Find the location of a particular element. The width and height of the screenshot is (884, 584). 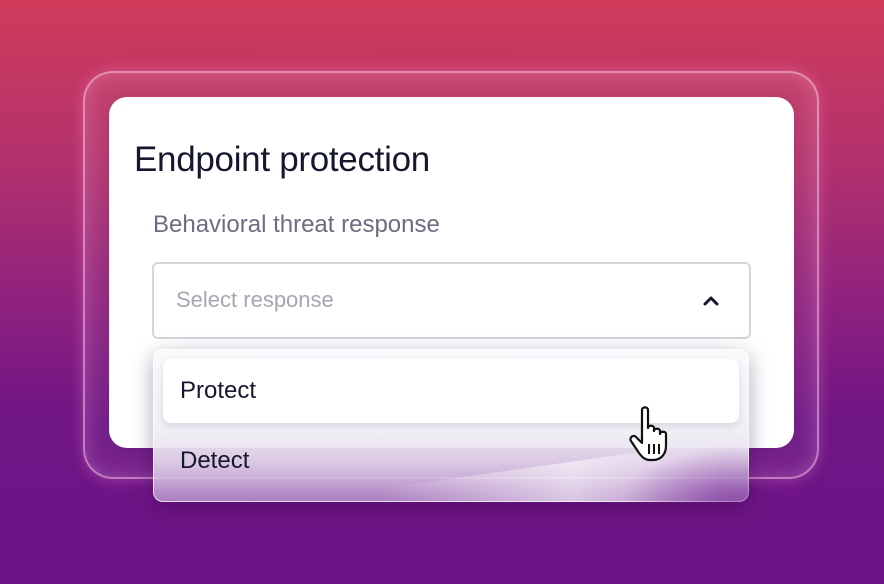

select-placeholder: Select response is located at coordinates (255, 299).